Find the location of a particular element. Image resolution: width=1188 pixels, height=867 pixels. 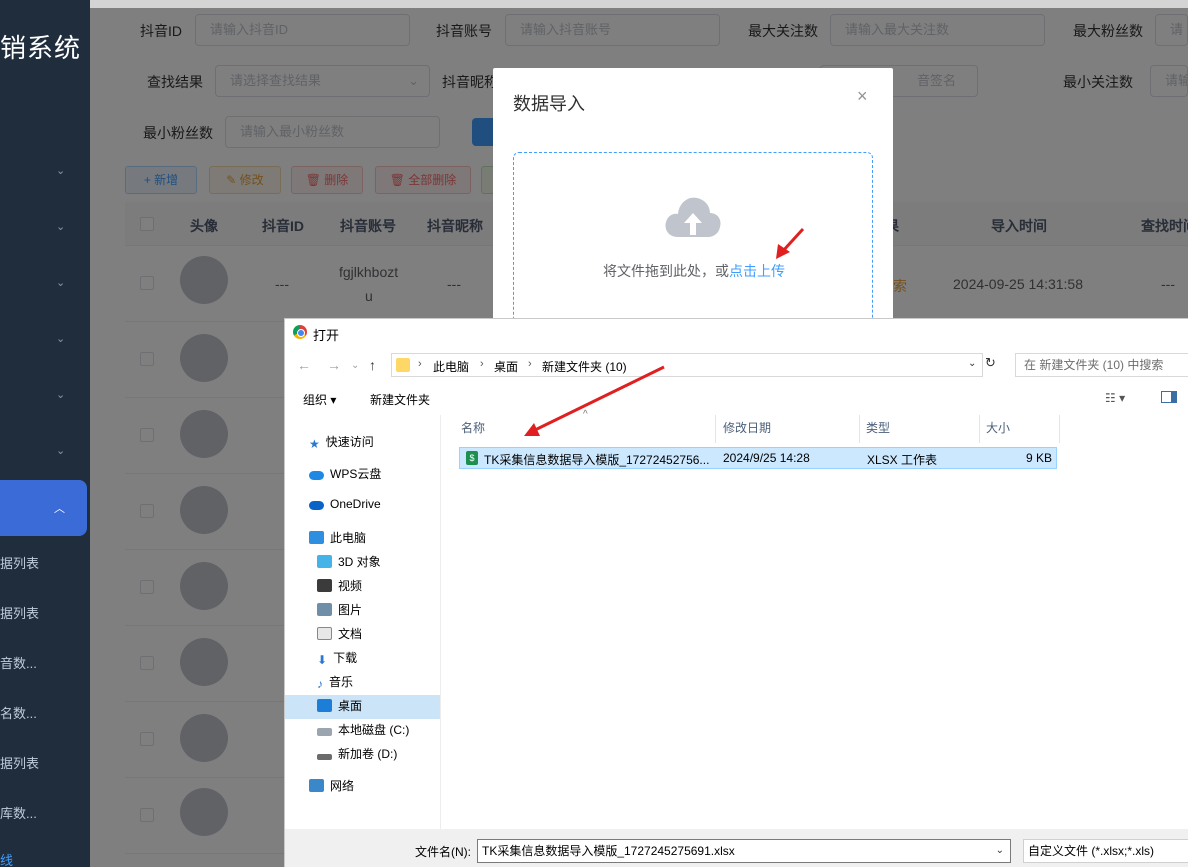

annotation-arrows is located at coordinates (664, 331).